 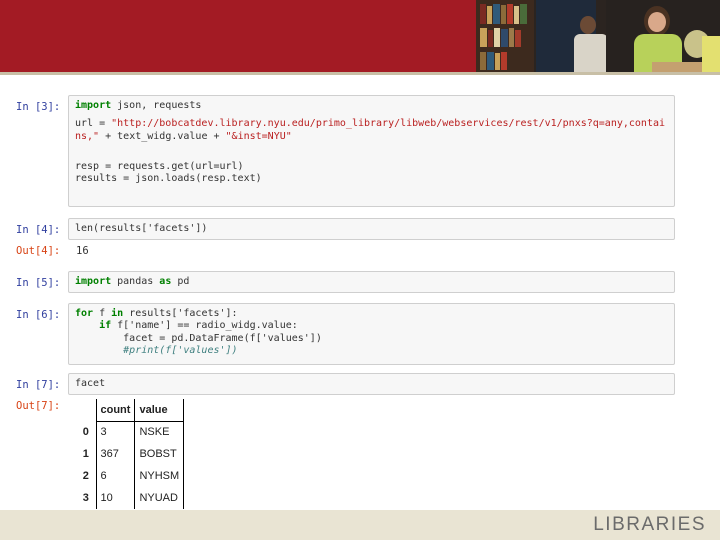 I want to click on libraries-logo: LIBRARIES, so click(x=649, y=524).